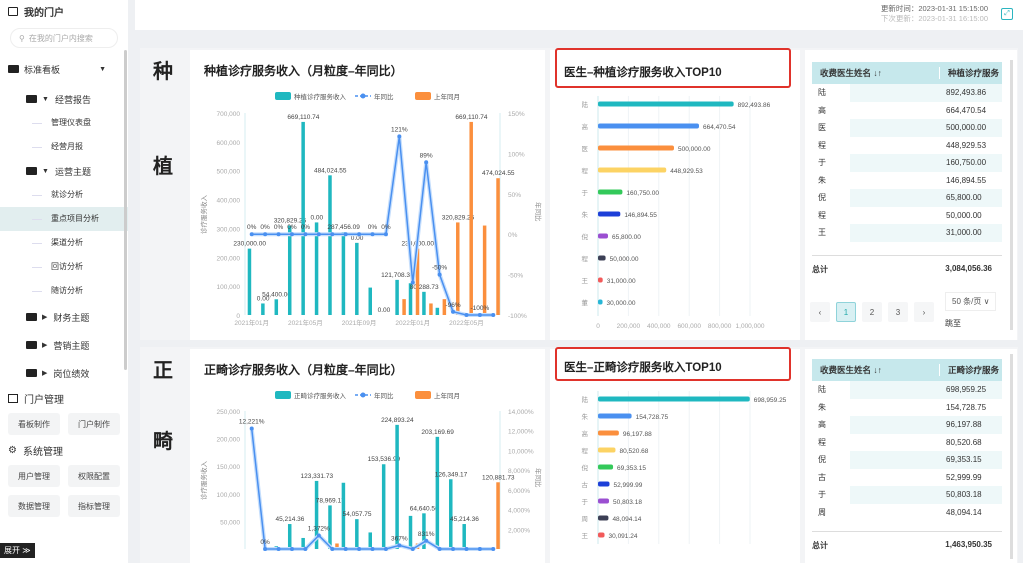 This screenshot has width=1023, height=563. Describe the element at coordinates (969, 370) in the screenshot. I see `col-revenue: 正畸诊疗服务` at that location.